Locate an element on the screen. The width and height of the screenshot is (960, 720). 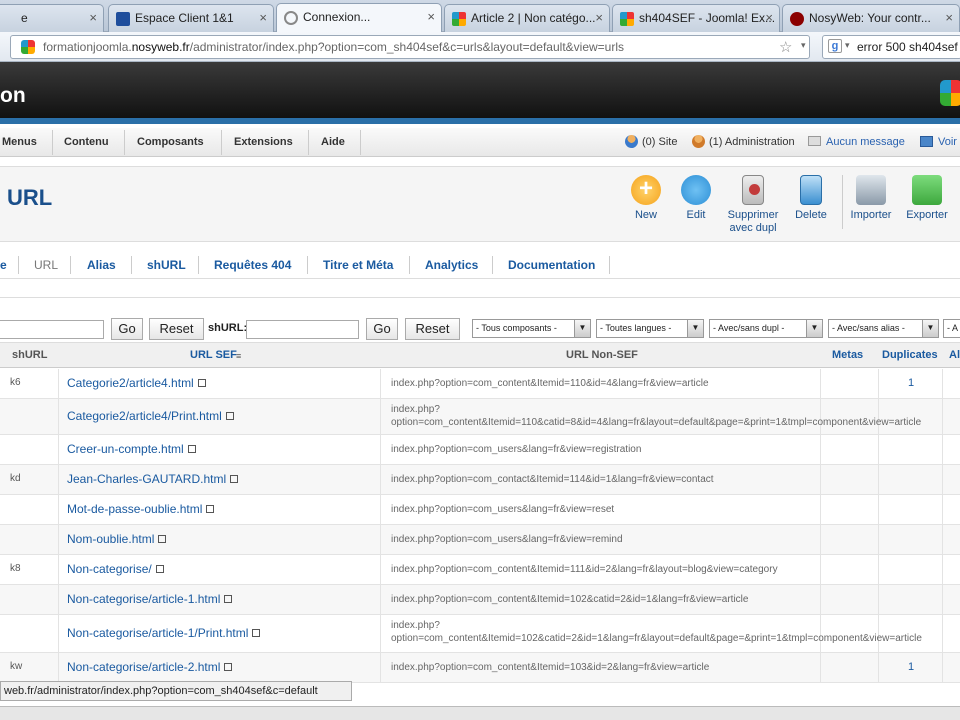
sef-url-link: Non-categorise/article-1.html is located at coordinates (150, 599).